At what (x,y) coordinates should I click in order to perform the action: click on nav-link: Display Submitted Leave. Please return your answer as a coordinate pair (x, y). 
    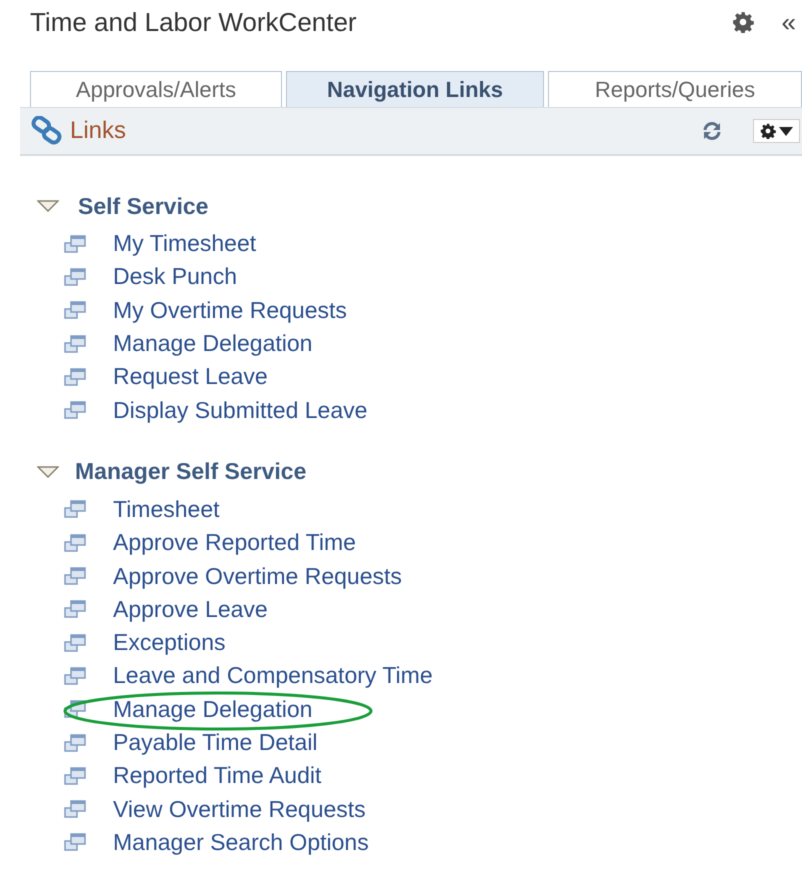
    Looking at the image, I should click on (240, 410).